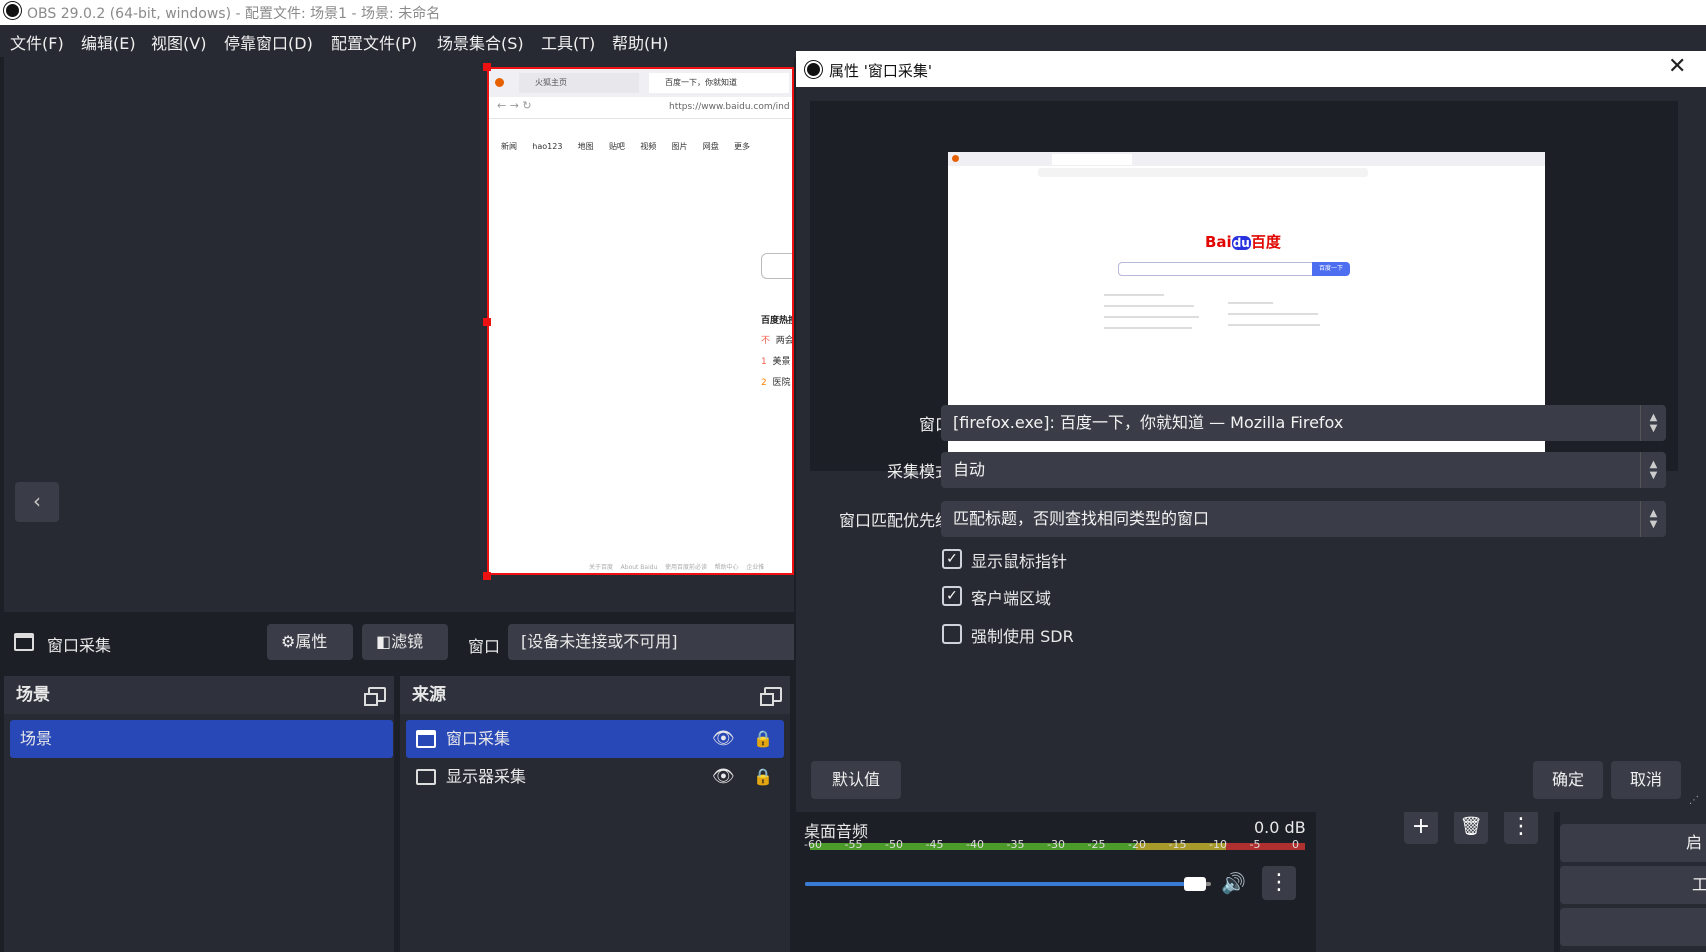  What do you see at coordinates (1019, 561) in the screenshot?
I see `show-cursor-label: 显示鼠标指针` at bounding box center [1019, 561].